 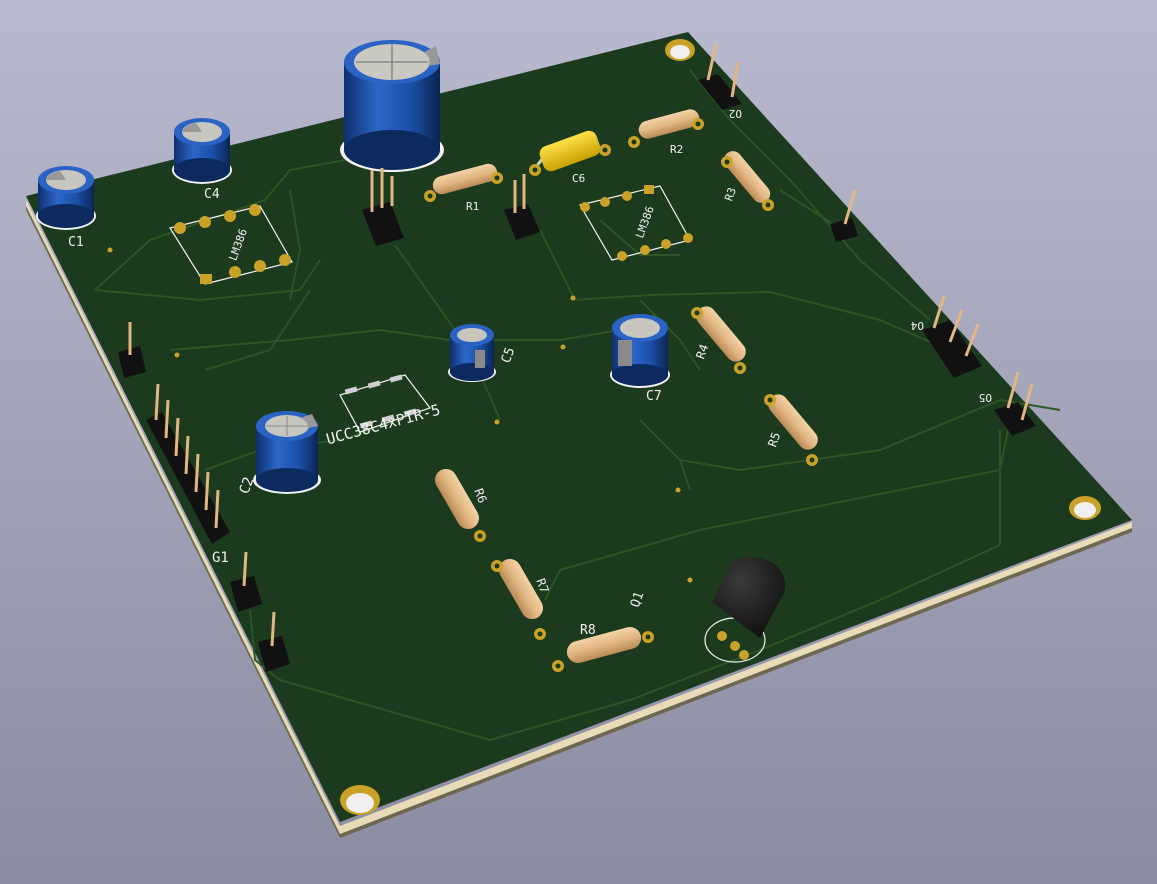 I want to click on label-c1: C1, so click(x=76, y=242).